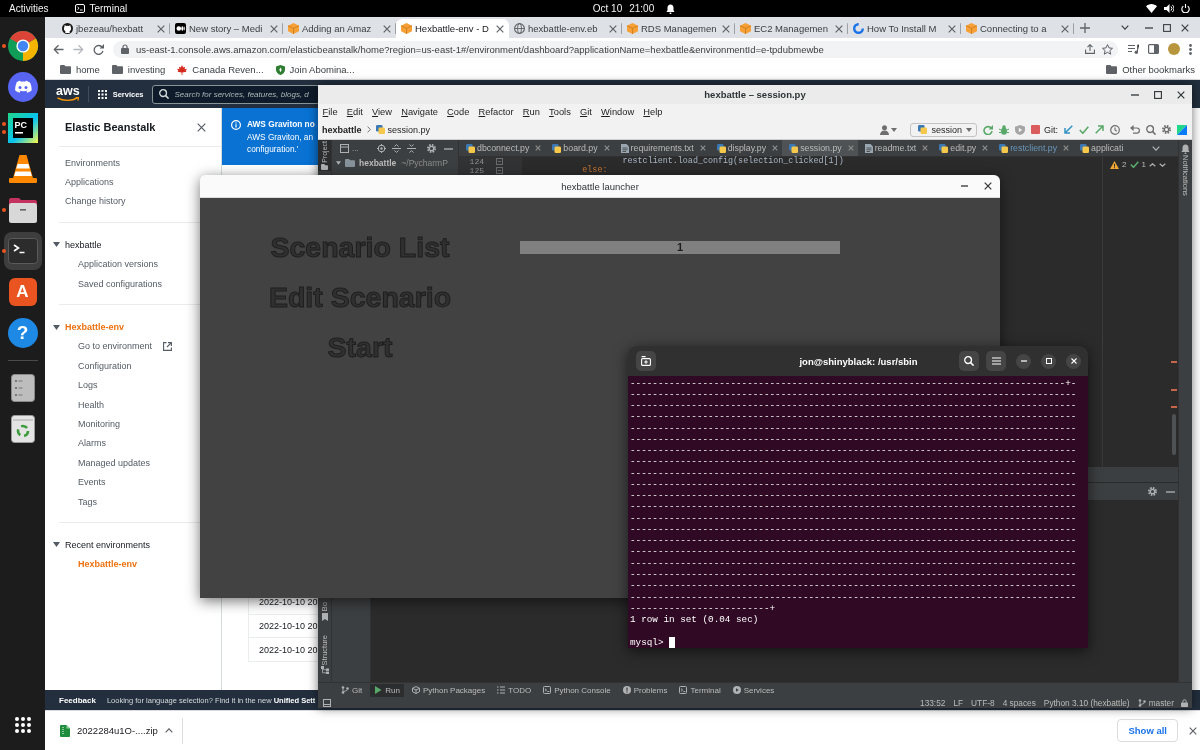  I want to click on clock-icon, so click(1115, 129).